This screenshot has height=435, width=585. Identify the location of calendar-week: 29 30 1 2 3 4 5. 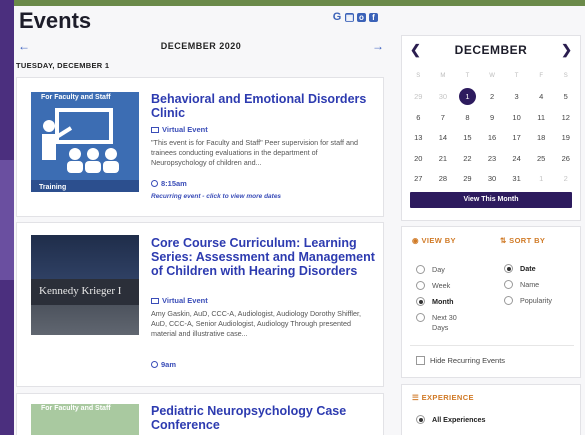
(492, 97).